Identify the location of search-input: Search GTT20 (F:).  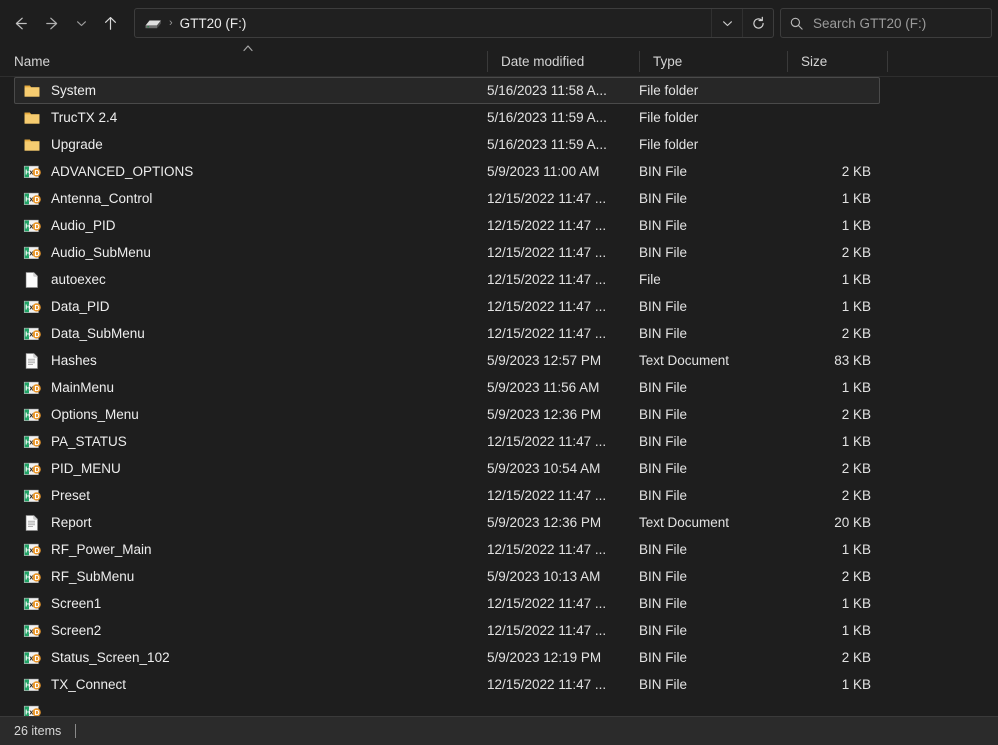
(869, 23).